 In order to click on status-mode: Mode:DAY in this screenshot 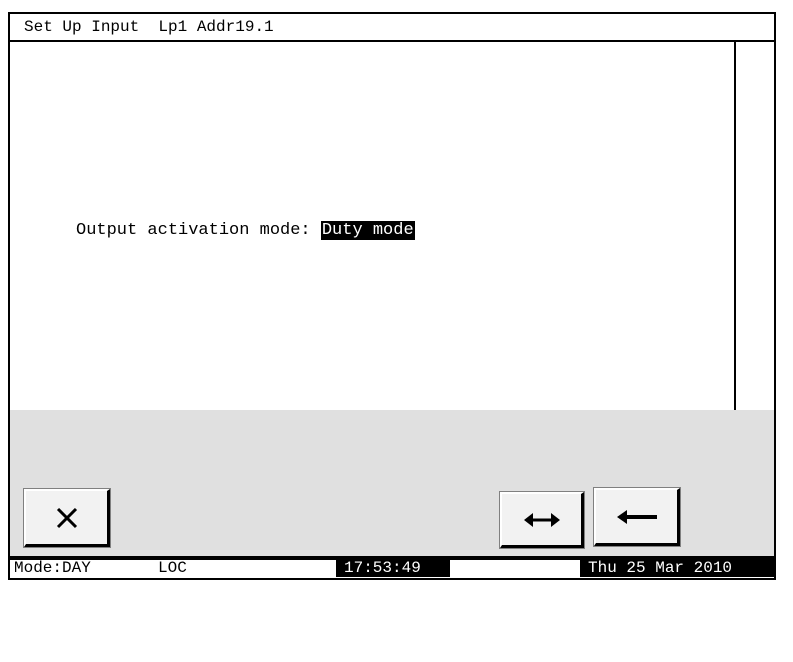, I will do `click(52, 568)`.